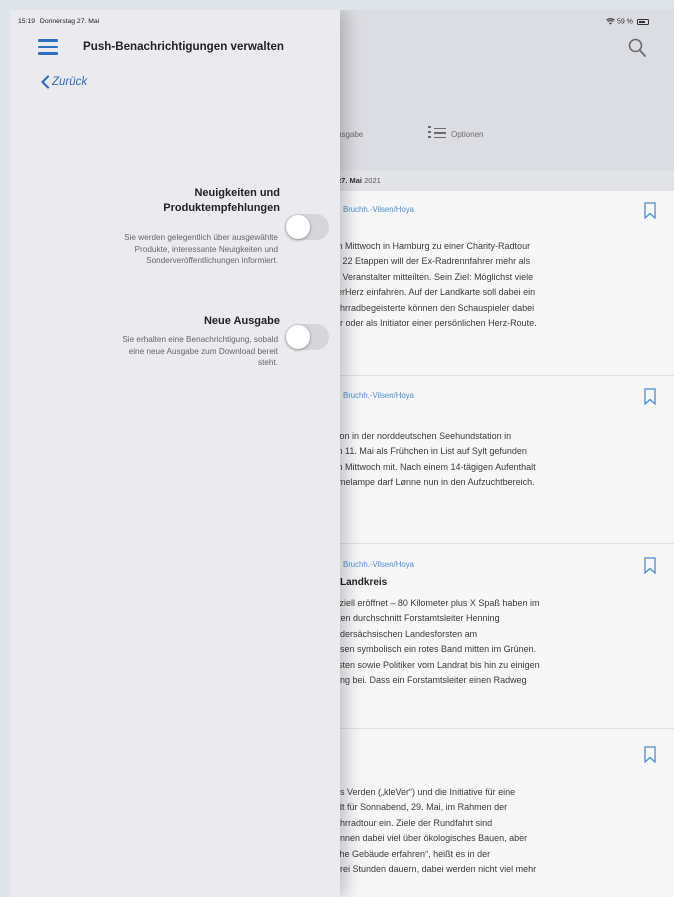 The image size is (674, 897). Describe the element at coordinates (48, 47) in the screenshot. I see `hamburger-icon` at that location.